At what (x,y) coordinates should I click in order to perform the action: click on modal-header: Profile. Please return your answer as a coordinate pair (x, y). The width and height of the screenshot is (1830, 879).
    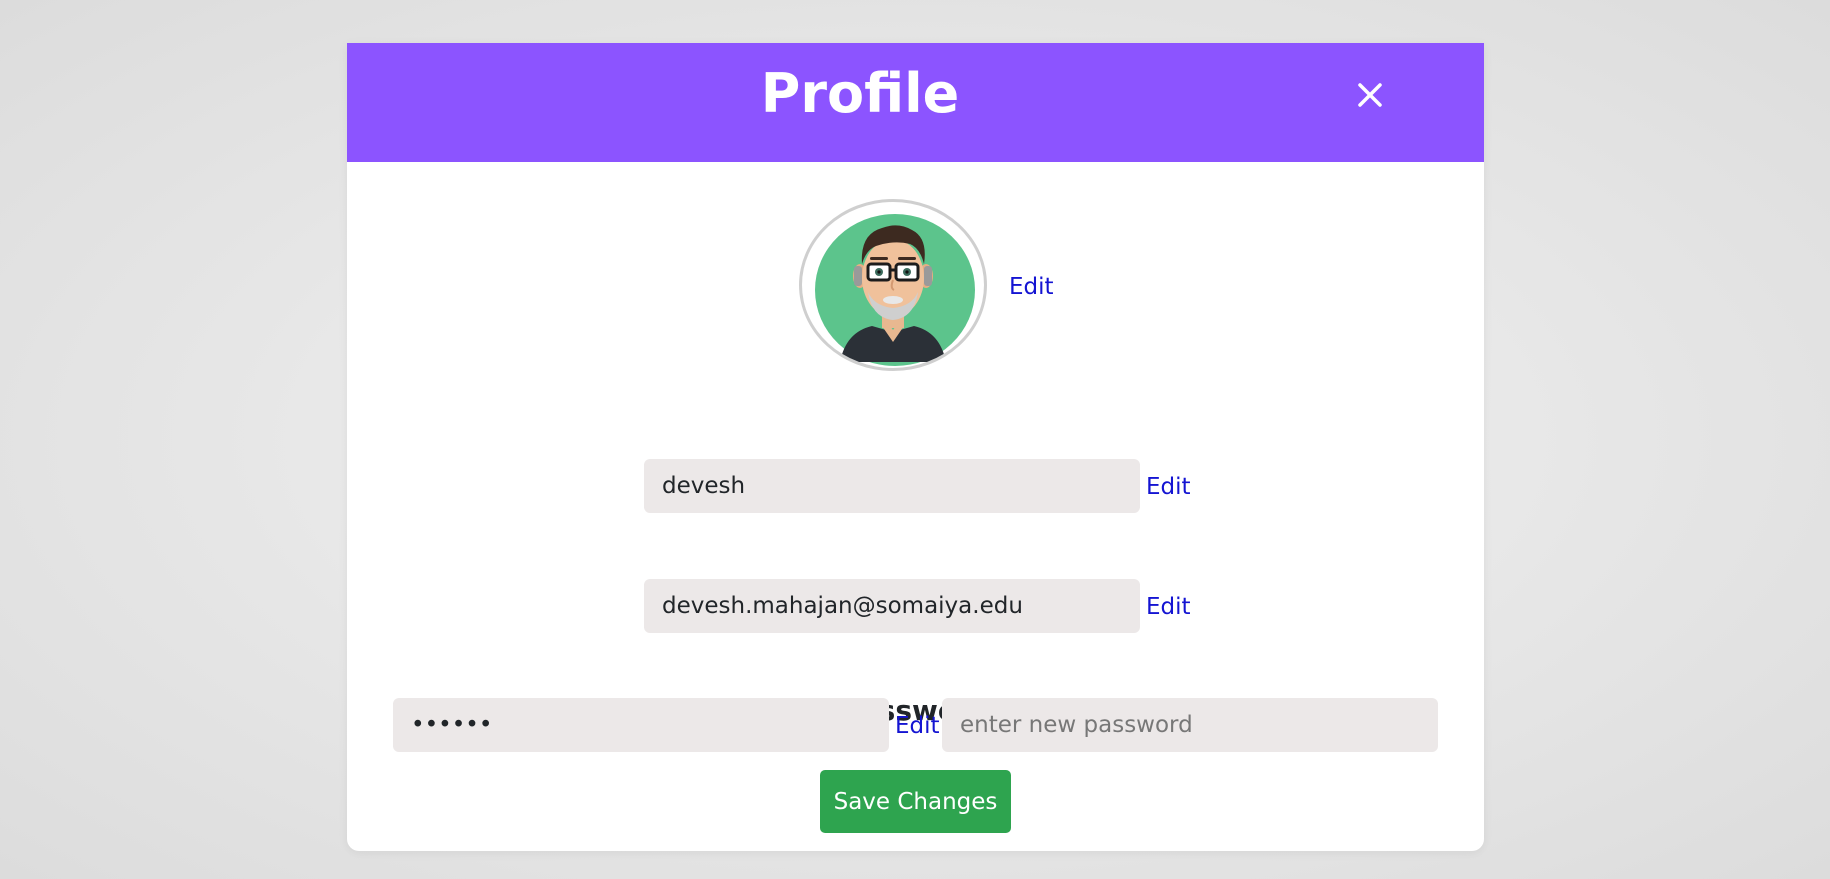
    Looking at the image, I should click on (915, 102).